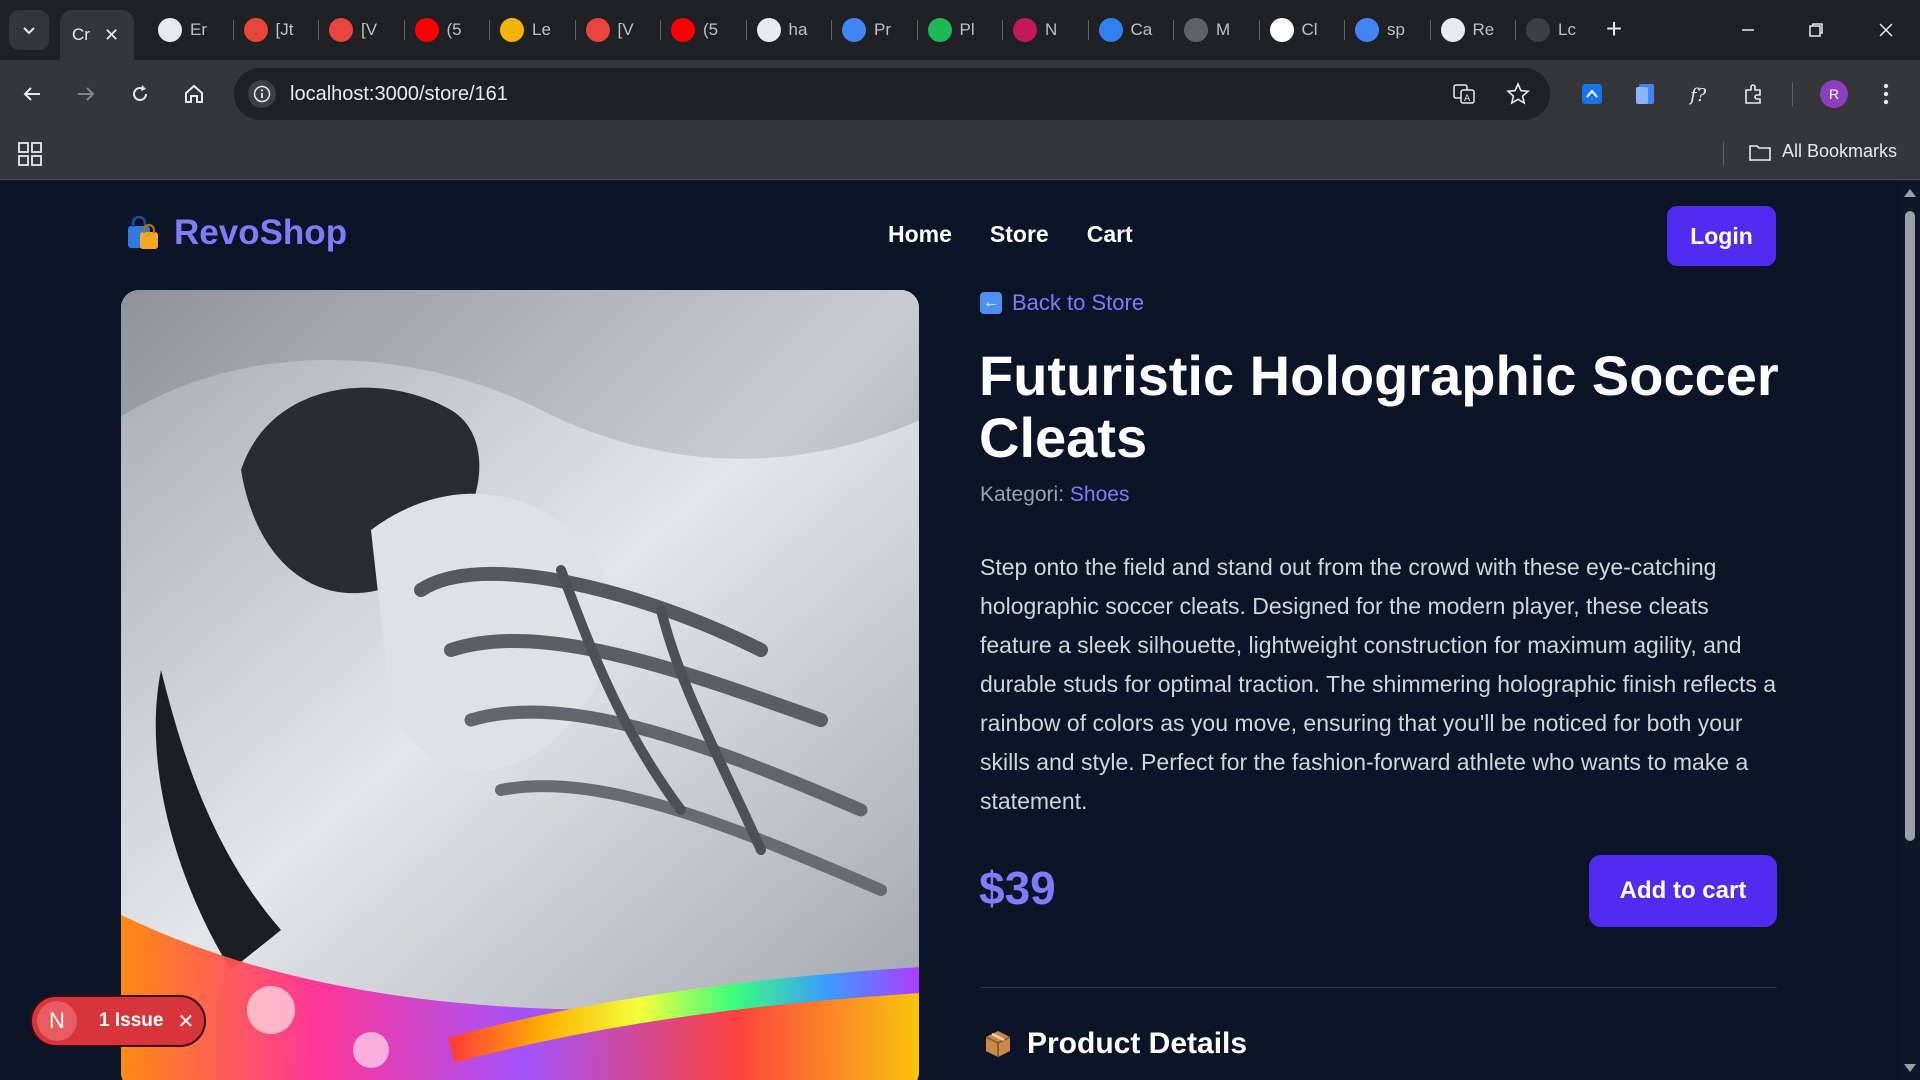 This screenshot has height=1080, width=1920. I want to click on close-icon, so click(1886, 30).